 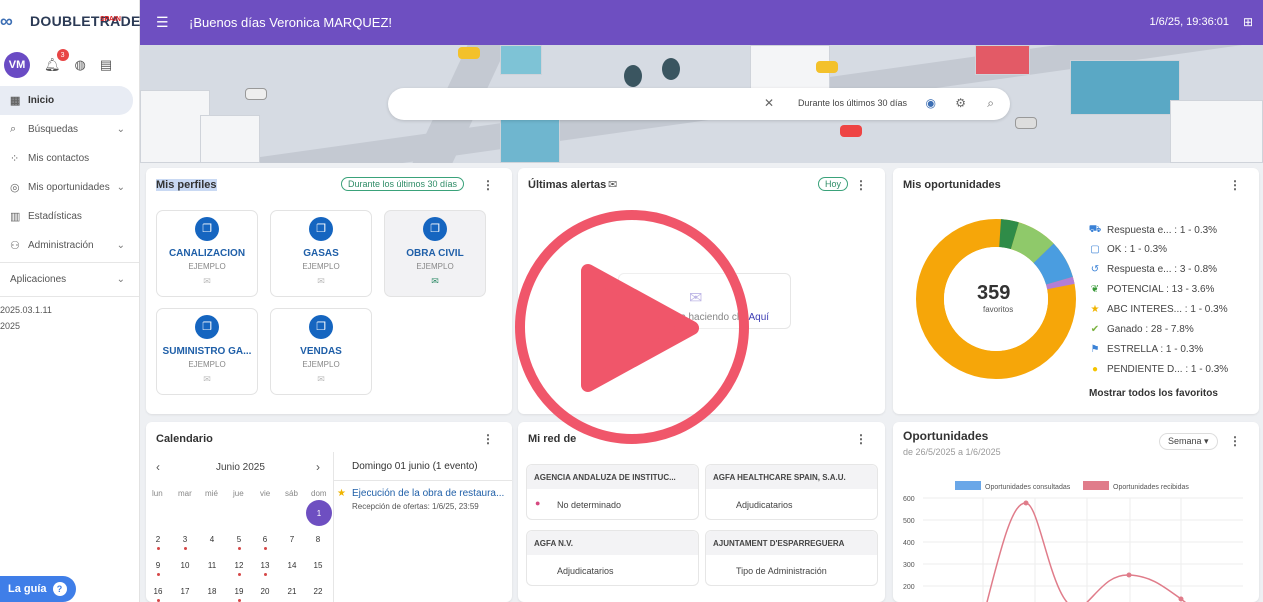 What do you see at coordinates (769, 103) in the screenshot?
I see `clear-icon: ✕` at bounding box center [769, 103].